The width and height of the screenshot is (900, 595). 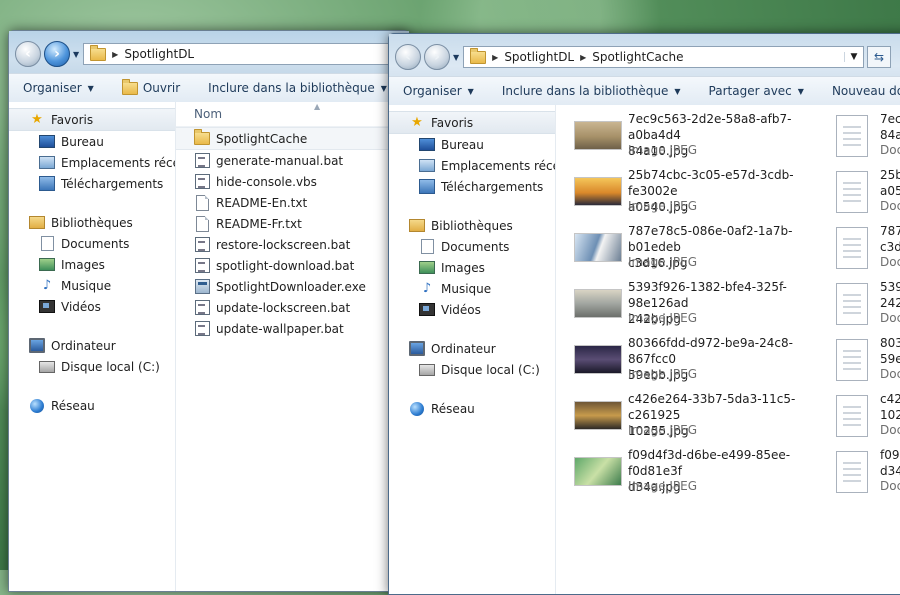 I want to click on address-bar: ▶ SpotlightDL, so click(x=243, y=54).